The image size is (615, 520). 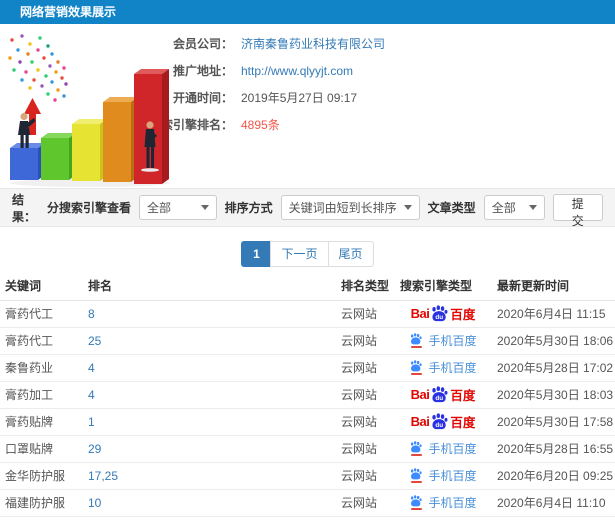 What do you see at coordinates (307, 341) in the screenshot?
I see `table-row: 膏药代工 25 云网站 手机百度 2020年5月30日 18:06` at bounding box center [307, 341].